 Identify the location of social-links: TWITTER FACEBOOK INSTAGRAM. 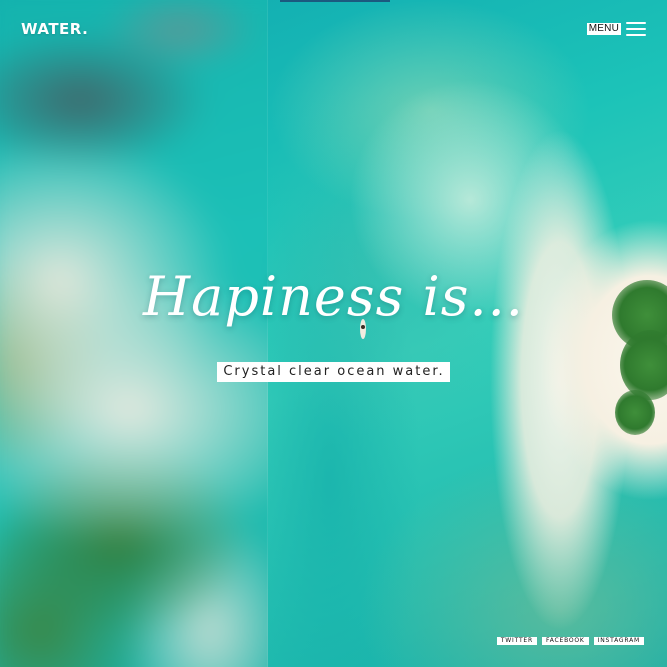
(570, 641).